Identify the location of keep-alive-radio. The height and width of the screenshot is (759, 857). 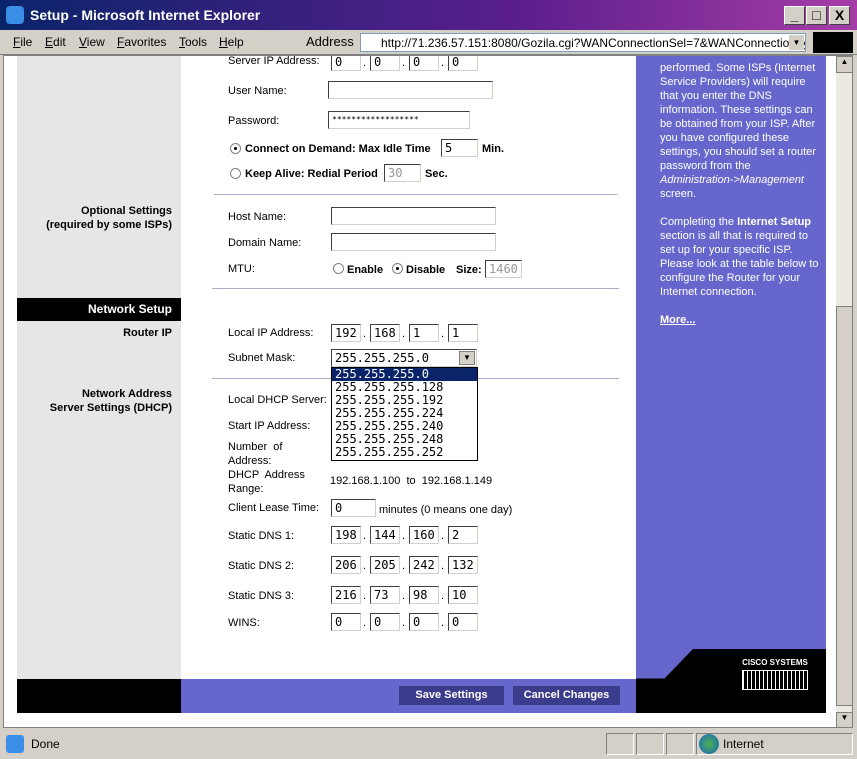
(235, 173).